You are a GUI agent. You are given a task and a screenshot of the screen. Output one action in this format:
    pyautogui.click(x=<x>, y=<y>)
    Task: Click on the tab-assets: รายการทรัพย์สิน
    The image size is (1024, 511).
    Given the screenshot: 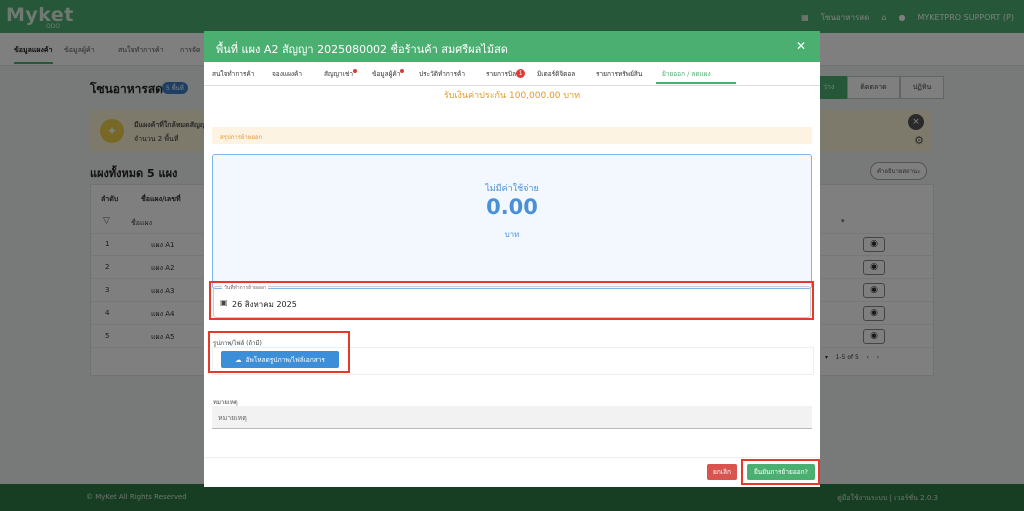 What is the action you would take?
    pyautogui.click(x=619, y=74)
    